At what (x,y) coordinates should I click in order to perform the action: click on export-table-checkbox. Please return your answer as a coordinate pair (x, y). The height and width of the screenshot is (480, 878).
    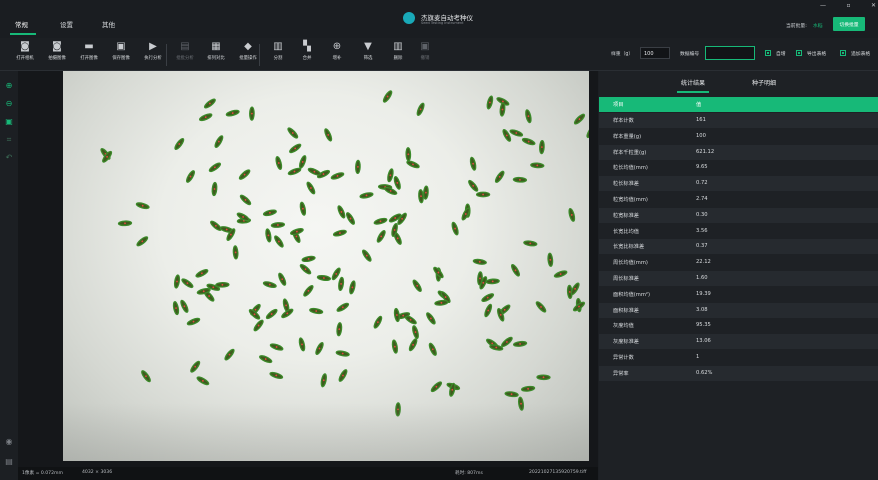
    Looking at the image, I should click on (799, 53).